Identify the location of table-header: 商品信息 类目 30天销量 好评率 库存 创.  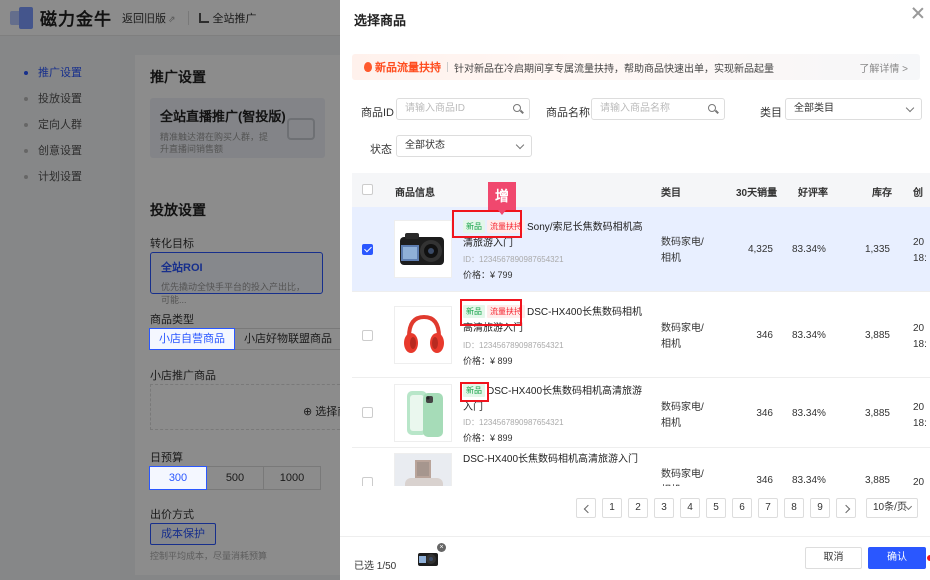
(641, 190).